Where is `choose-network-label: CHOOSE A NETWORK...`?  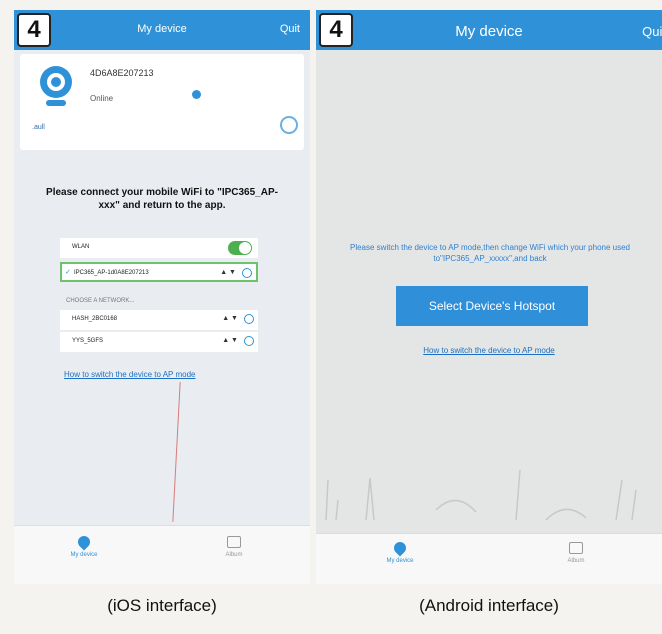 choose-network-label: CHOOSE A NETWORK... is located at coordinates (100, 301).